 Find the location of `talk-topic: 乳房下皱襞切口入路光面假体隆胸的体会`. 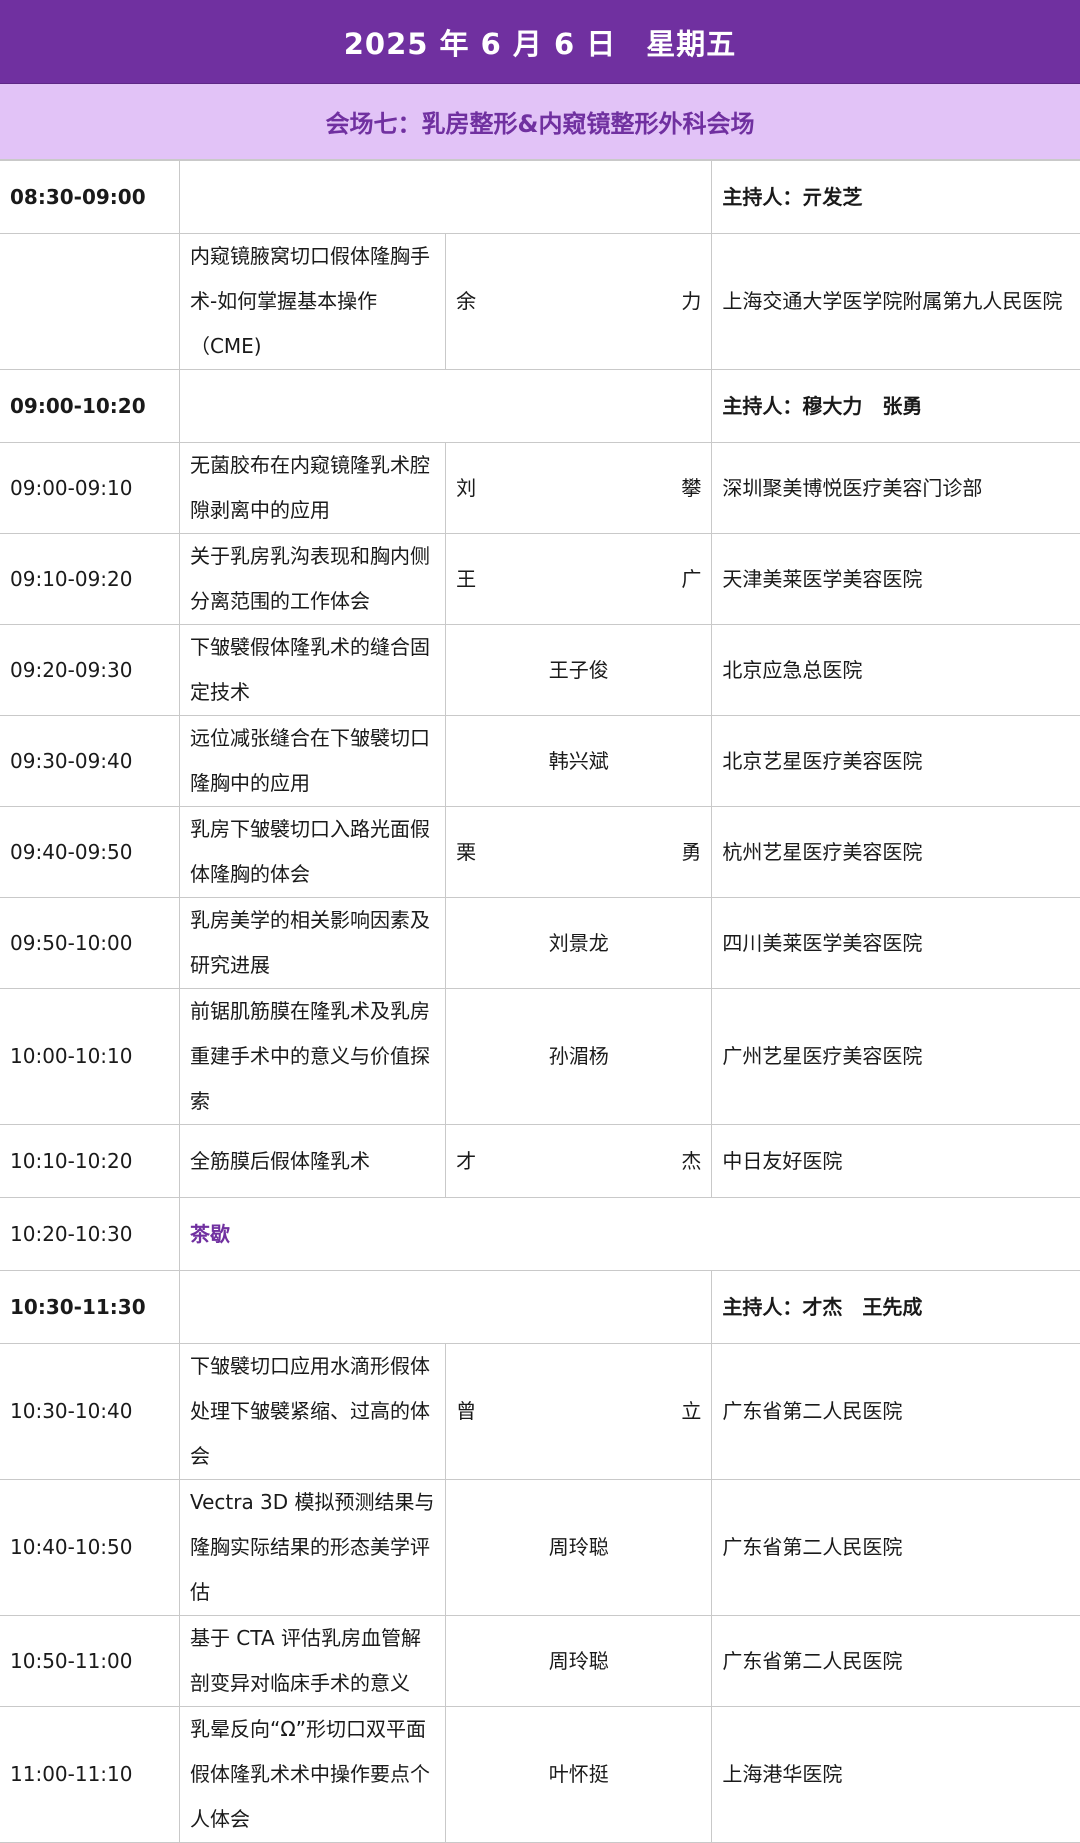

talk-topic: 乳房下皱襞切口入路光面假体隆胸的体会 is located at coordinates (313, 852).